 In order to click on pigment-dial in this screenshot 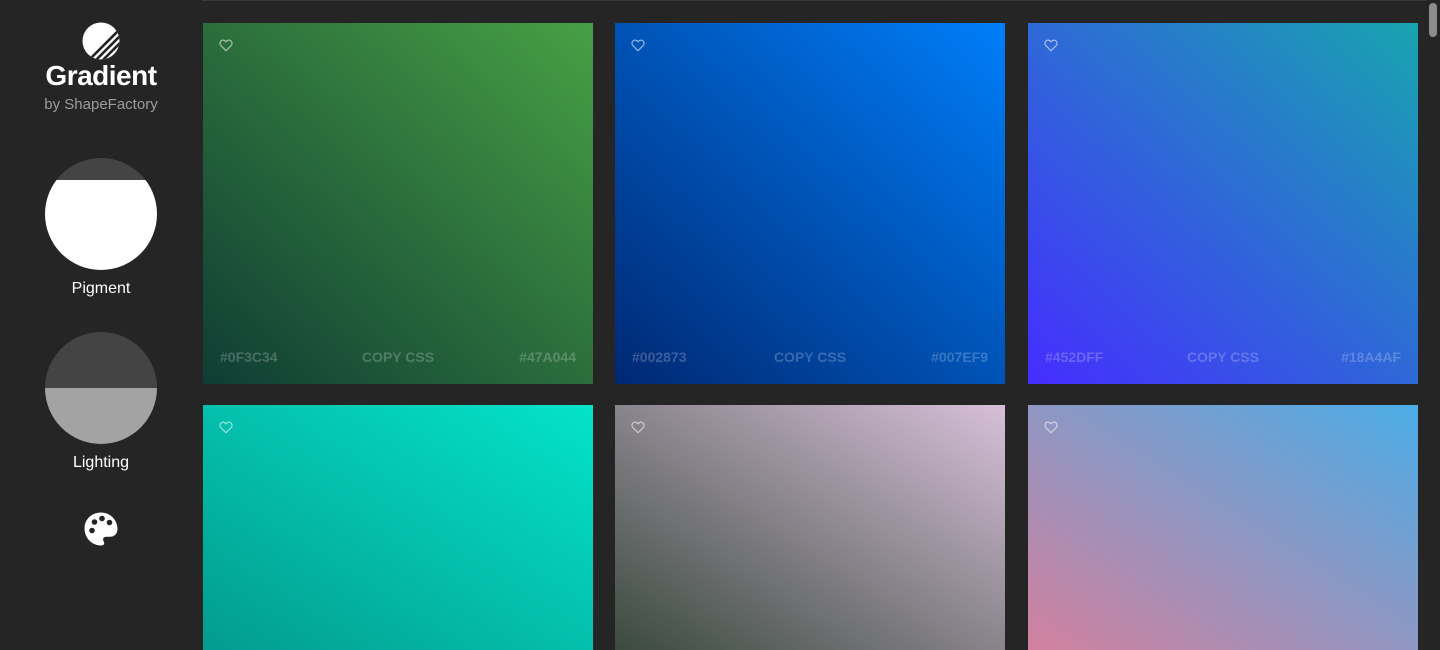, I will do `click(101, 214)`.